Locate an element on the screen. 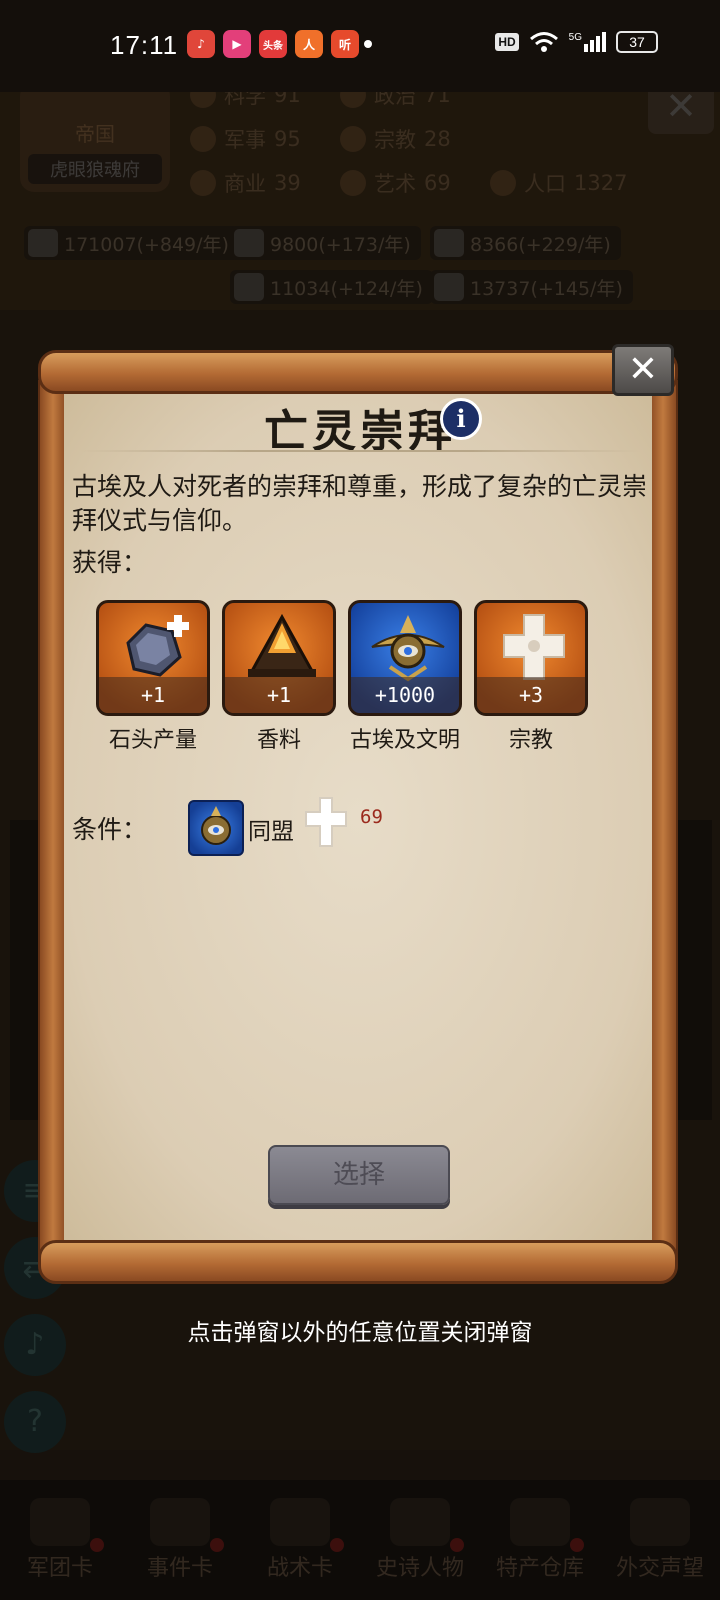 The height and width of the screenshot is (1600, 720). religion-requirement-value: 69 is located at coordinates (371, 817).